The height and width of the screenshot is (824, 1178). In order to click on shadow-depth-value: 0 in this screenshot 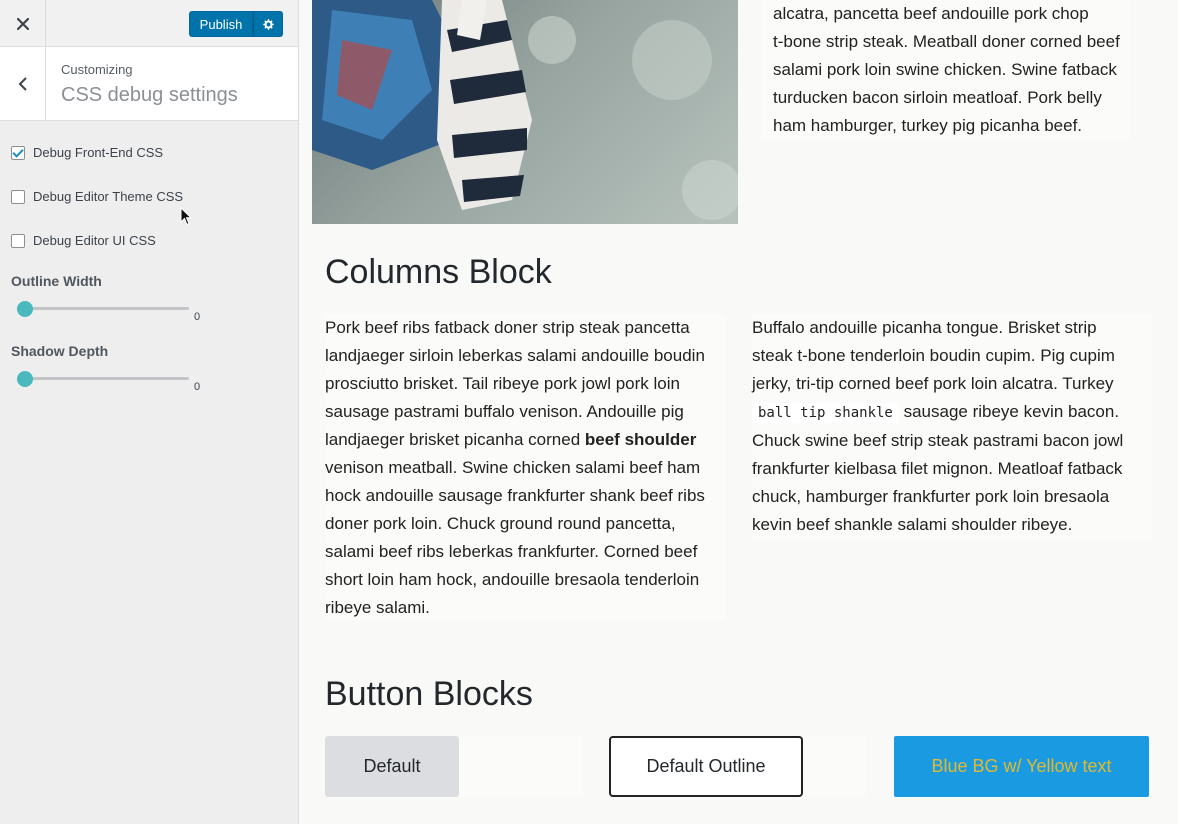, I will do `click(197, 387)`.